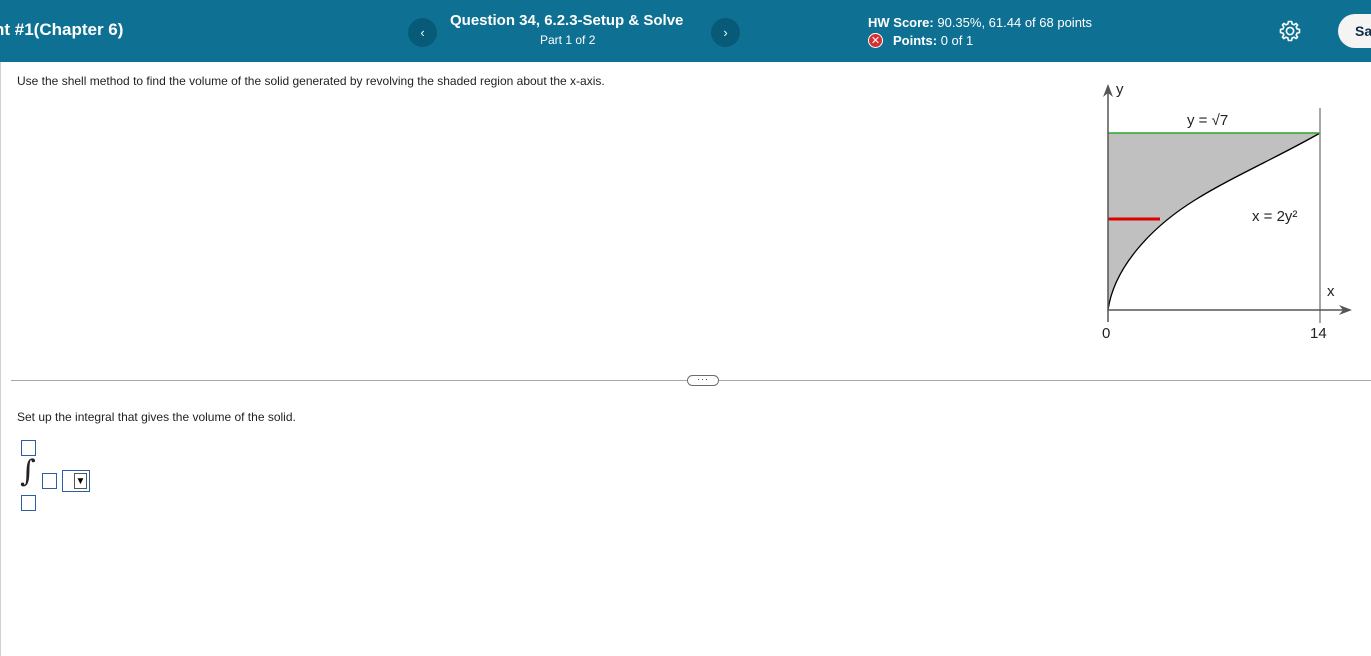 Image resolution: width=1371 pixels, height=656 pixels. I want to click on question-title: Question 34, 6.2.3-Setup & Solve, so click(567, 20).